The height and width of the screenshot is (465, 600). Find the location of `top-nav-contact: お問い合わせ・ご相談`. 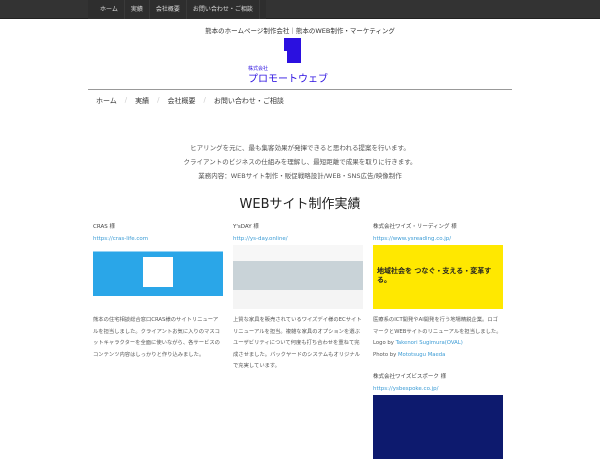

top-nav-contact: お問い合わせ・ご相談 is located at coordinates (223, 9).